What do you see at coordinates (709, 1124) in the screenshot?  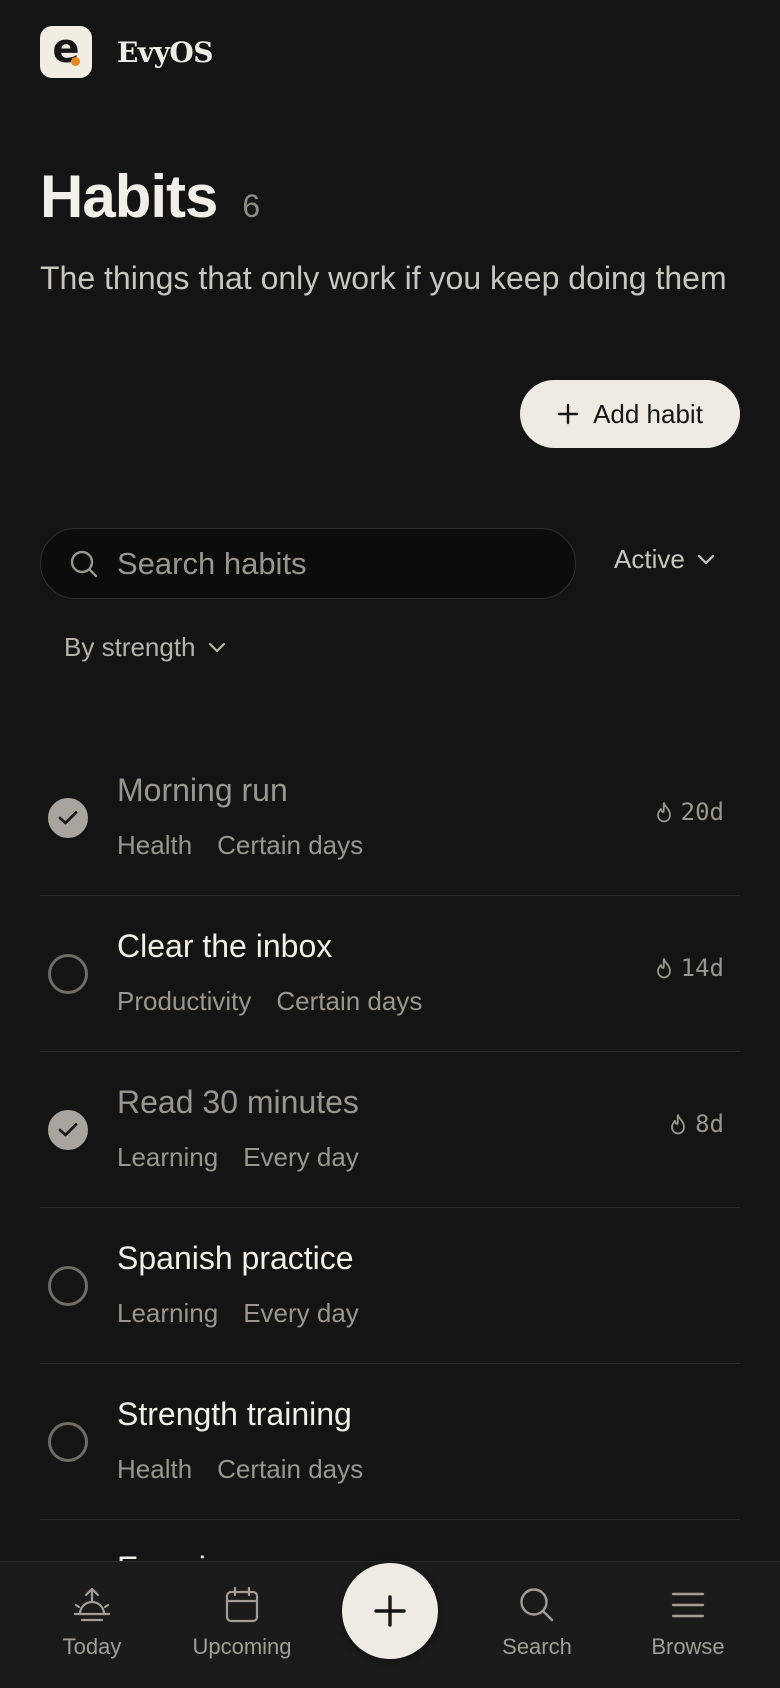 I see `streak-value: 8d` at bounding box center [709, 1124].